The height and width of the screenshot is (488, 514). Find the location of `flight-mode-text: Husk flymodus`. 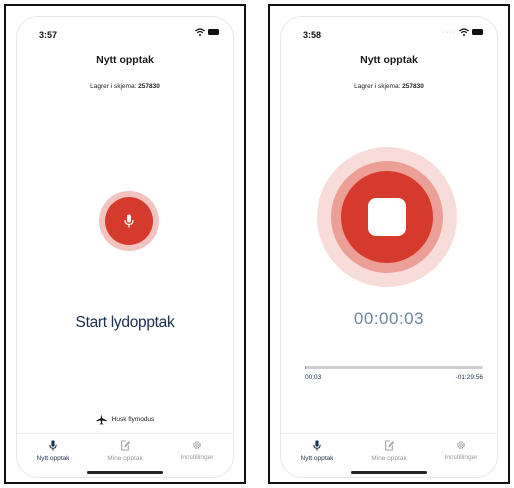

flight-mode-text: Husk flymodus is located at coordinates (133, 419).